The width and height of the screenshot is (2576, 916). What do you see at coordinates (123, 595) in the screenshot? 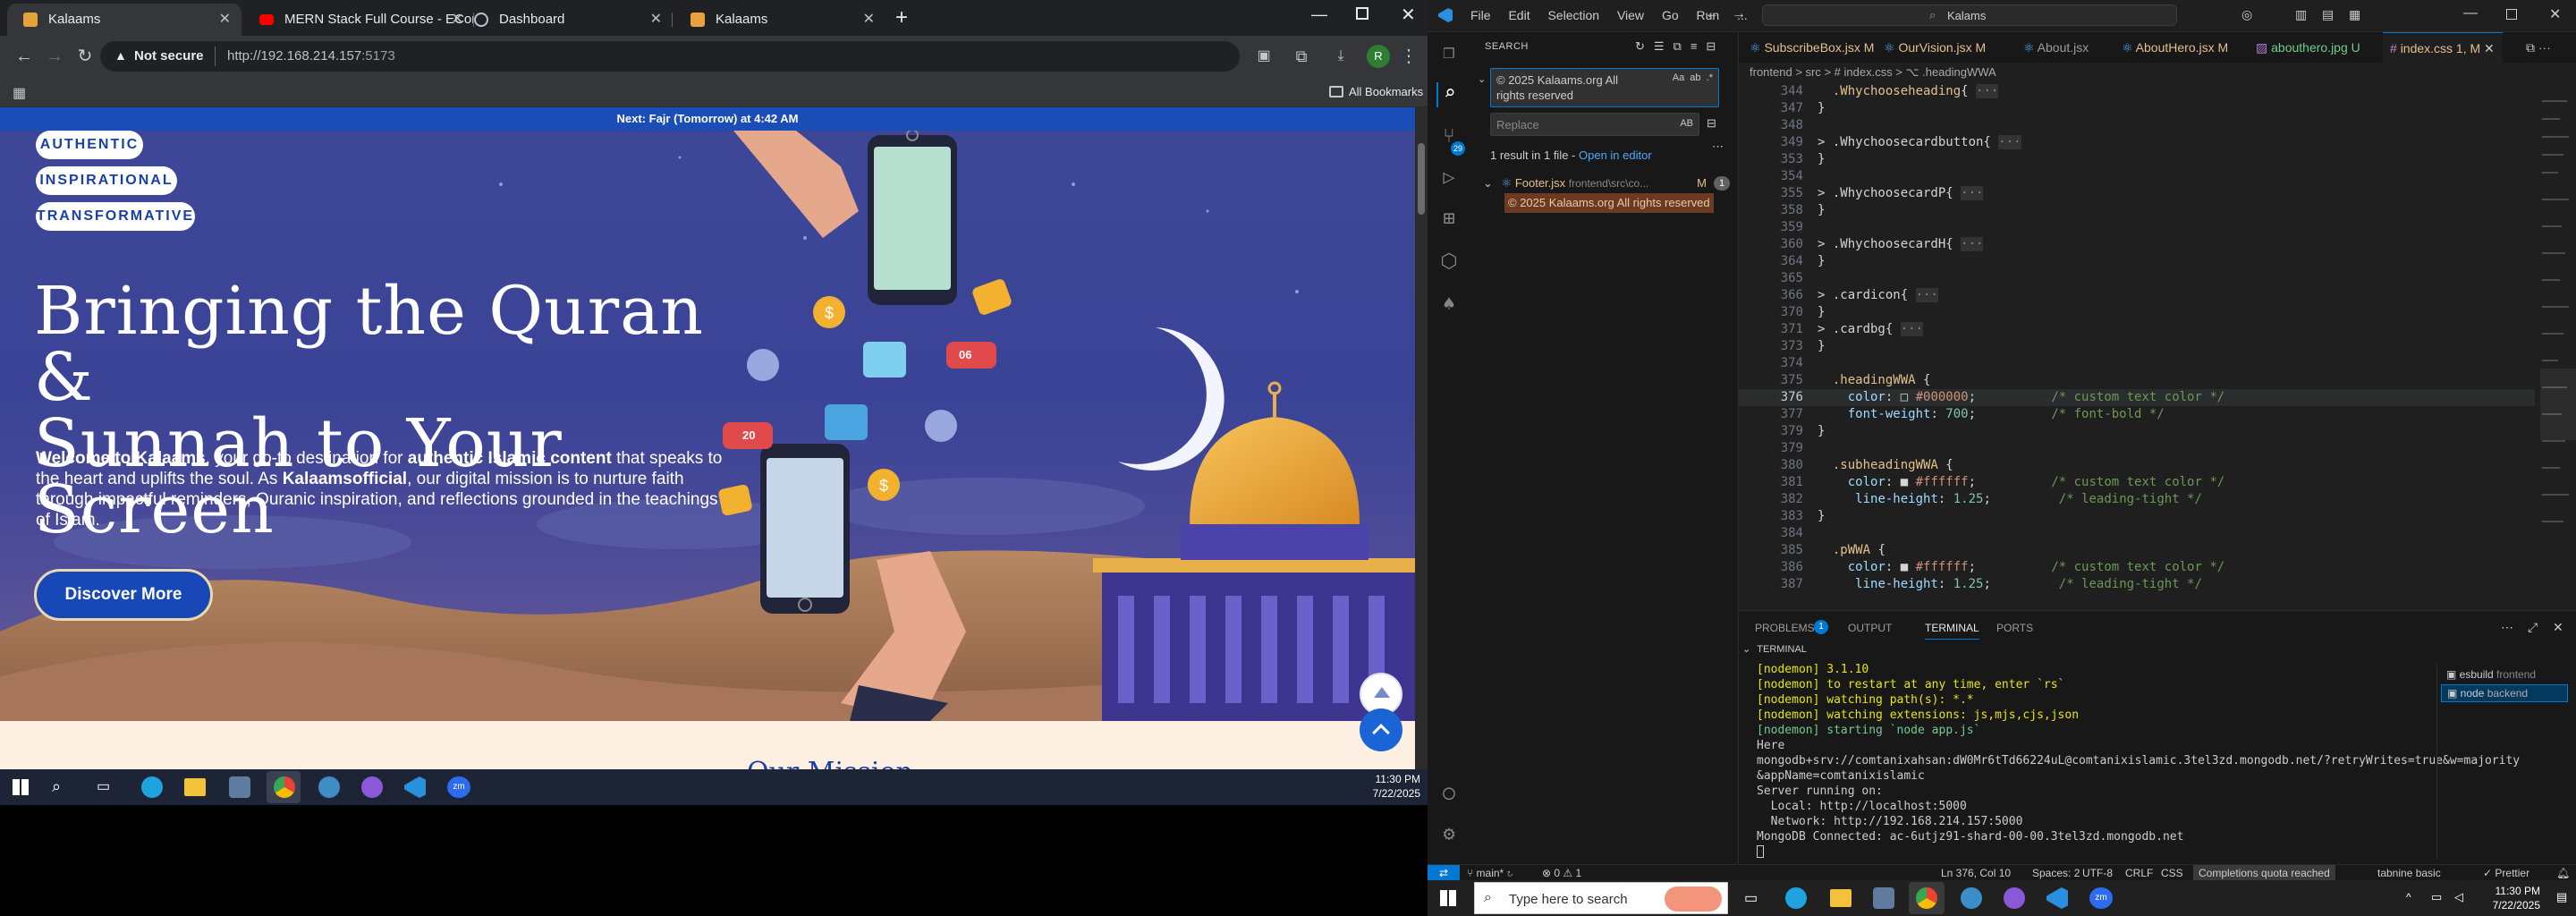
I see `discover-more-button: Discover More` at bounding box center [123, 595].